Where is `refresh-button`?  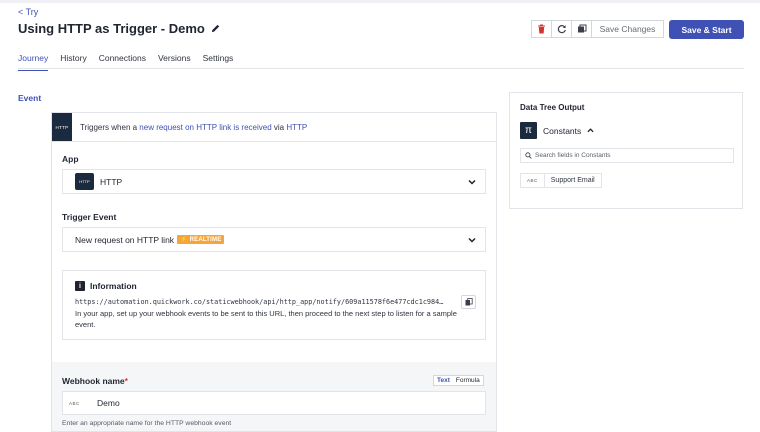
refresh-button is located at coordinates (561, 29).